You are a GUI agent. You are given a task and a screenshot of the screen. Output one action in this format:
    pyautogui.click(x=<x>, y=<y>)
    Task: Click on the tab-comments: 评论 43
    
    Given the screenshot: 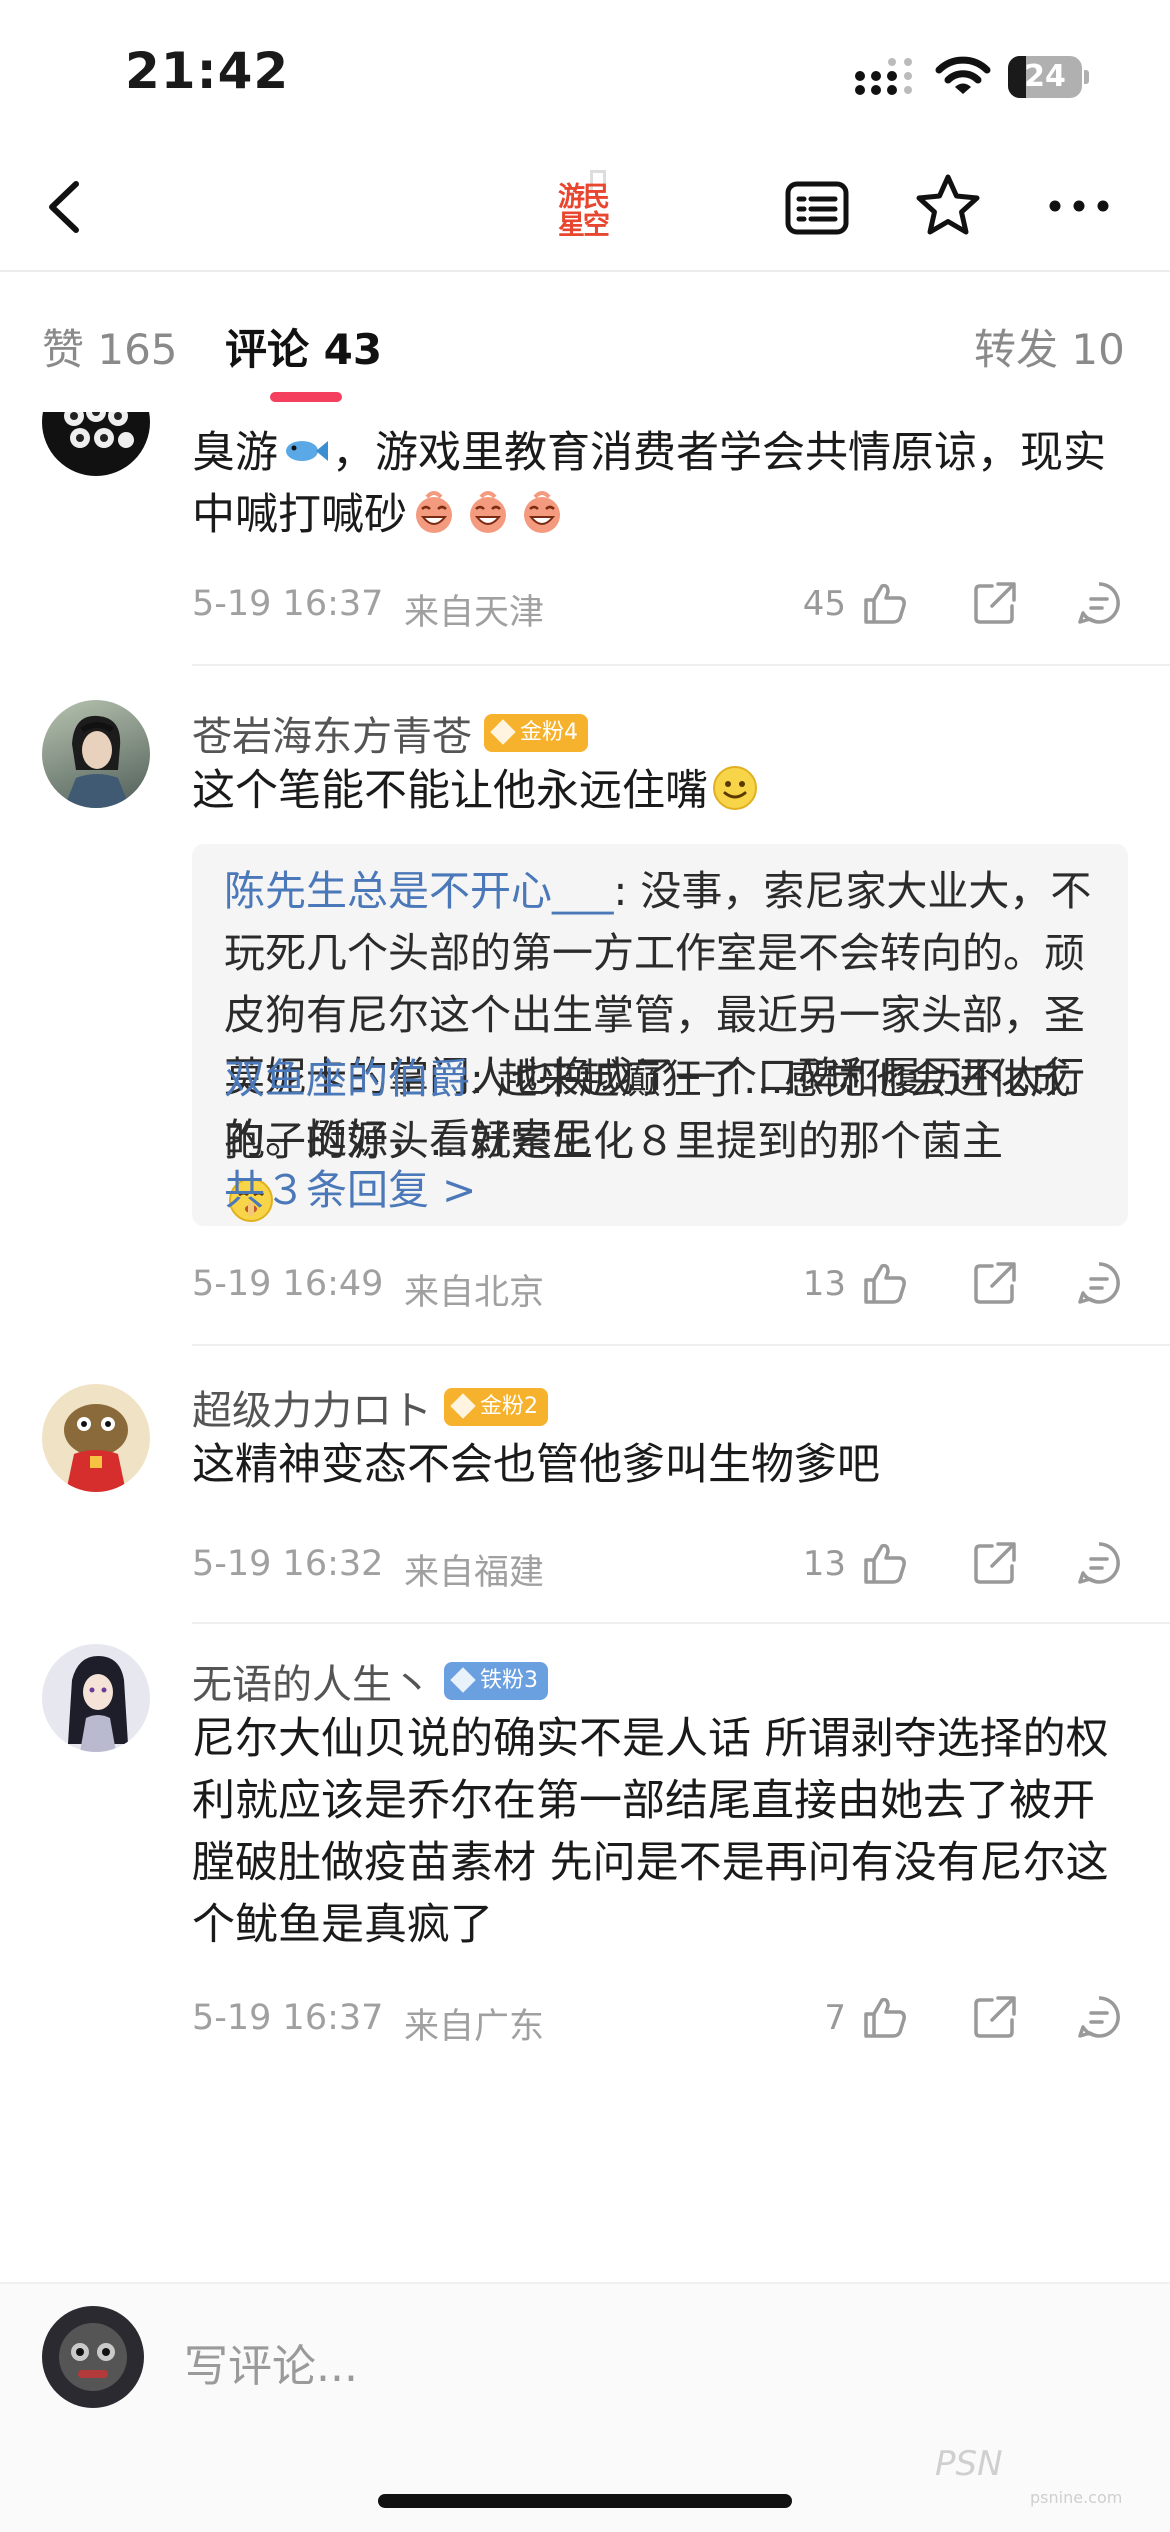 What is the action you would take?
    pyautogui.click(x=303, y=346)
    